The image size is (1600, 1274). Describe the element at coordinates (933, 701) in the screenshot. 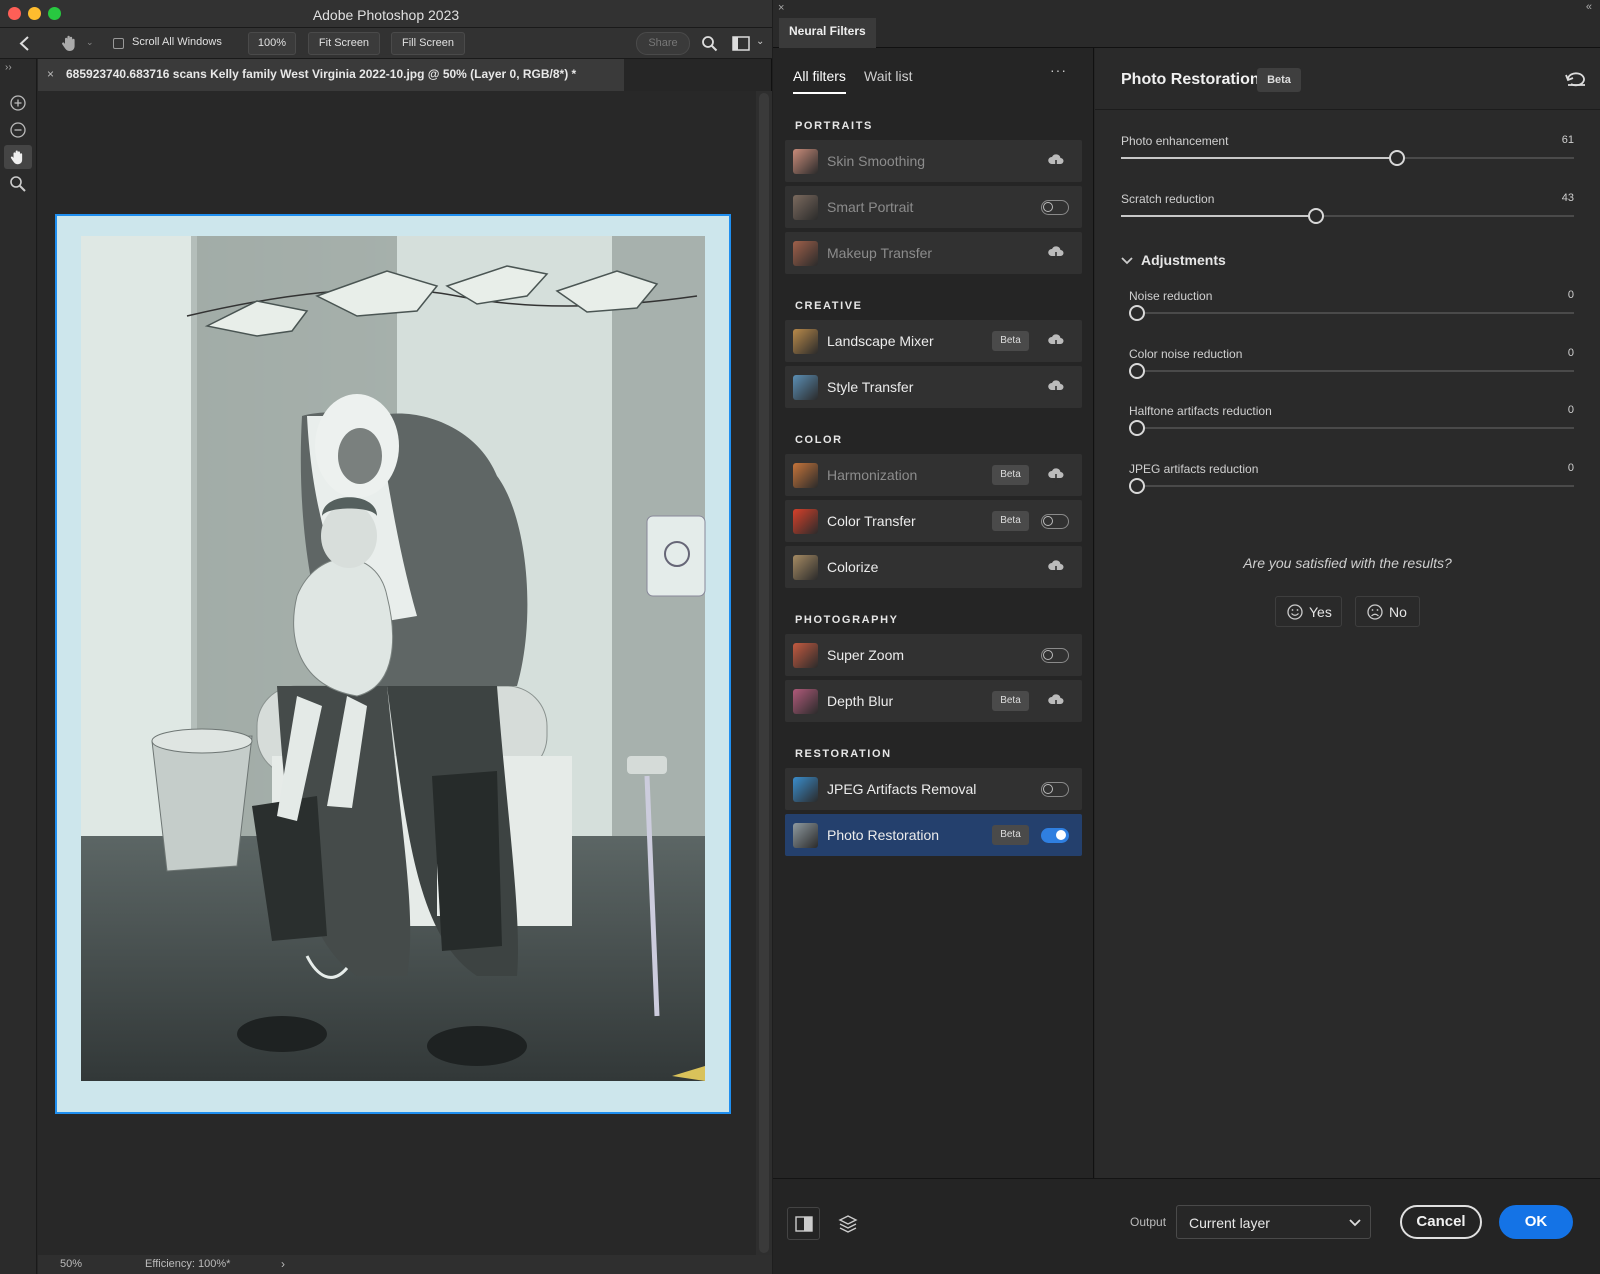

I see `filter-row-depth-blur: Depth Blur Beta` at that location.